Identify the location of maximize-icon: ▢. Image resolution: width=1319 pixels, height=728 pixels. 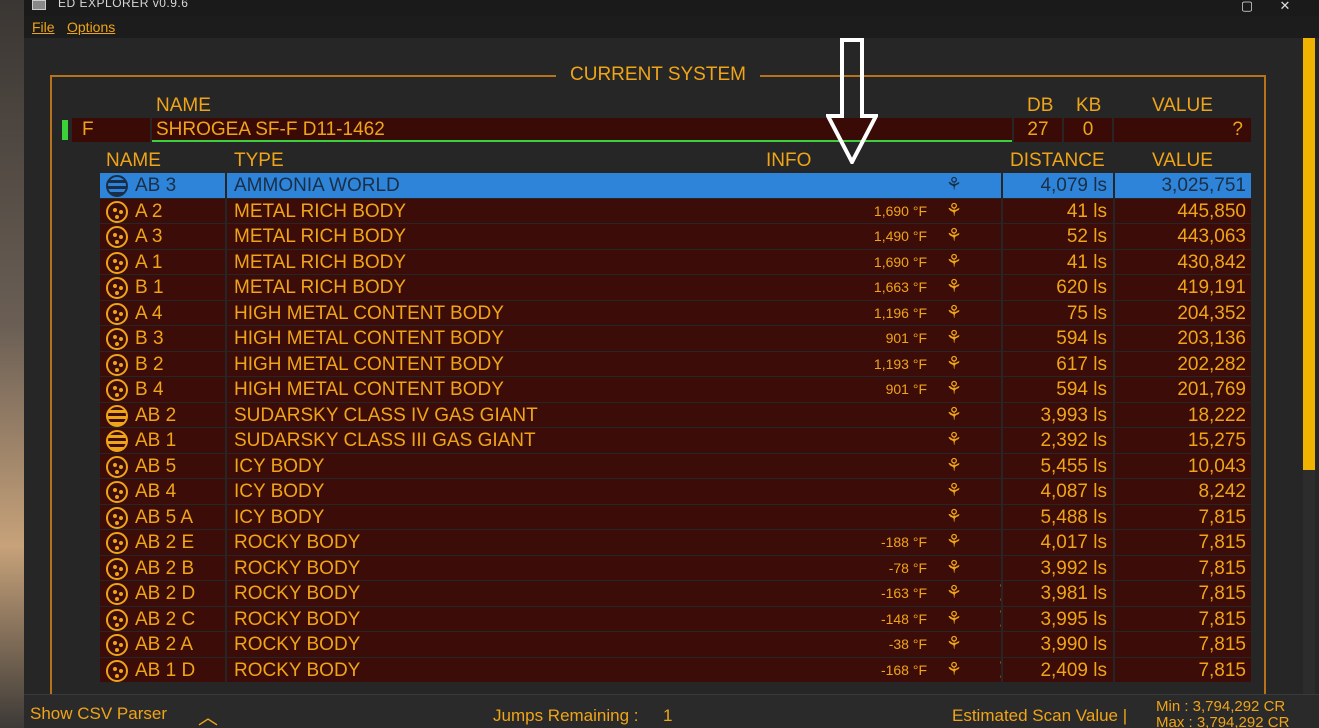
(1247, 7).